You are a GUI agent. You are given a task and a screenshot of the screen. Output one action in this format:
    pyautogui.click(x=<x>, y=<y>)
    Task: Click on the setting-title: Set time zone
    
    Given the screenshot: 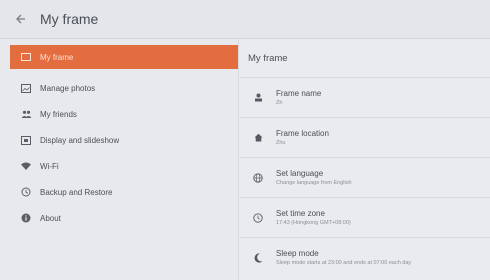 What is the action you would take?
    pyautogui.click(x=300, y=213)
    